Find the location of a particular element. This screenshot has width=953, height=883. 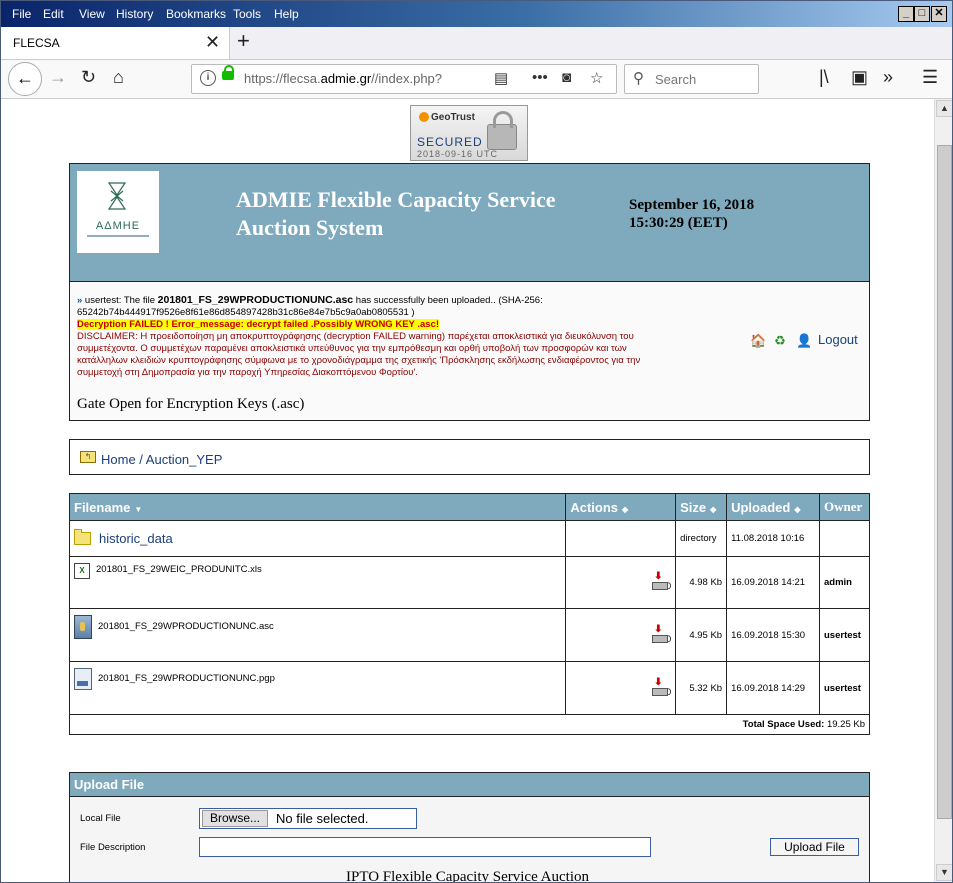

no-file-text: No file selected. is located at coordinates (322, 818).